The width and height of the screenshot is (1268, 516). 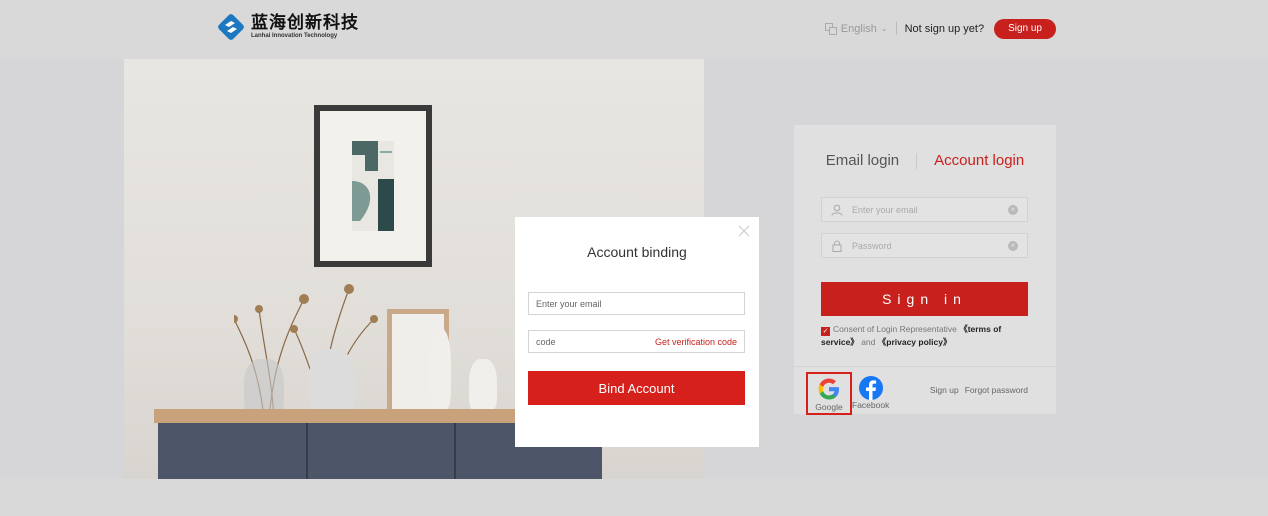 I want to click on consent-checkbox: ✓, so click(x=825, y=331).